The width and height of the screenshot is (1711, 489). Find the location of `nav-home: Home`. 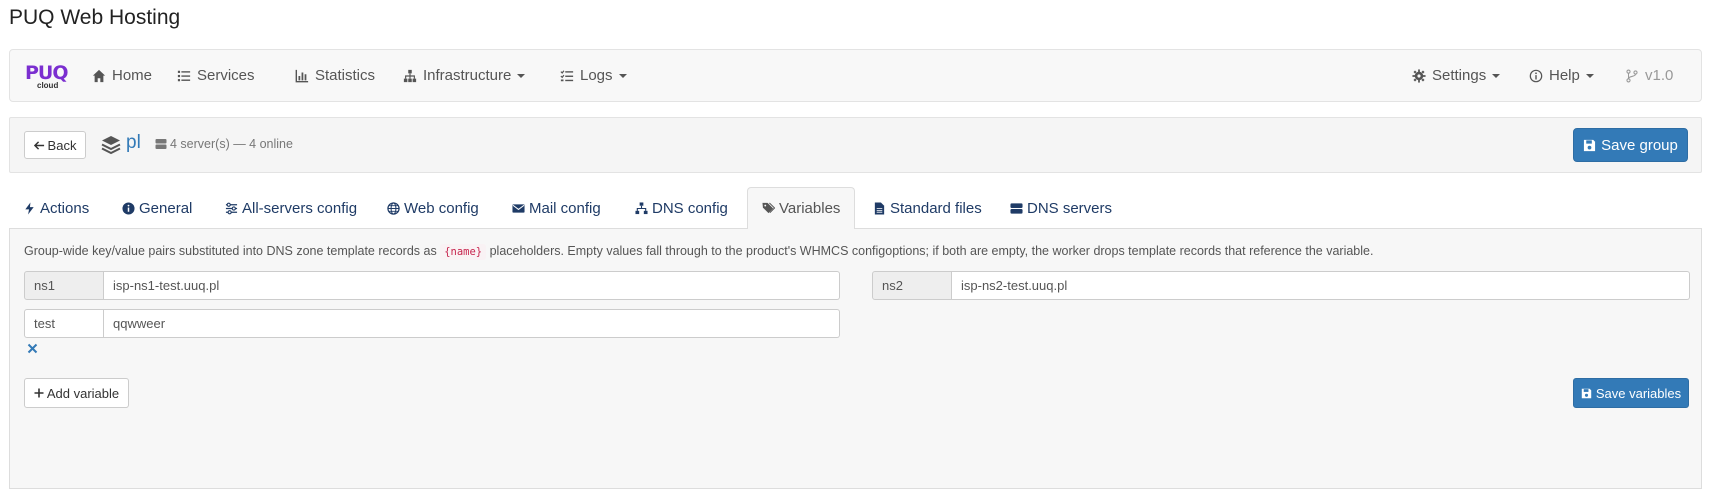

nav-home: Home is located at coordinates (122, 75).